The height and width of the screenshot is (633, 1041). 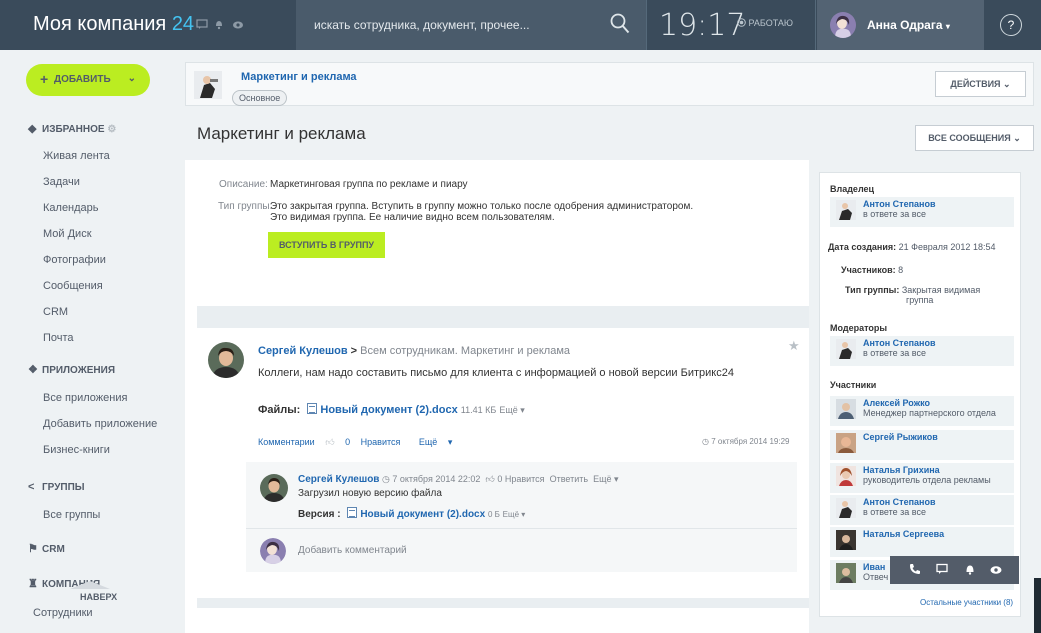 I want to click on search-icon, so click(x=620, y=24).